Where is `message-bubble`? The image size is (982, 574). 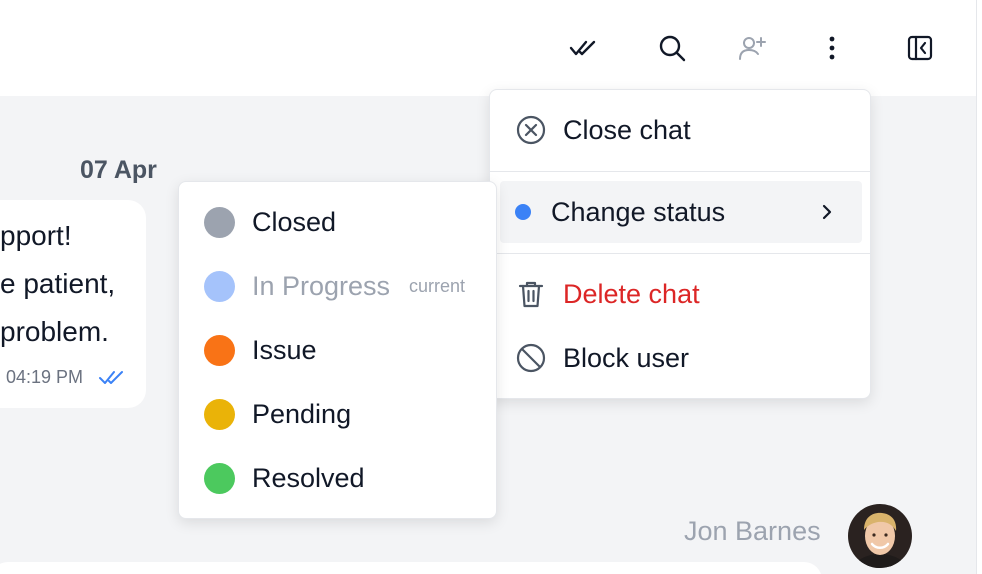 message-bubble is located at coordinates (411, 568).